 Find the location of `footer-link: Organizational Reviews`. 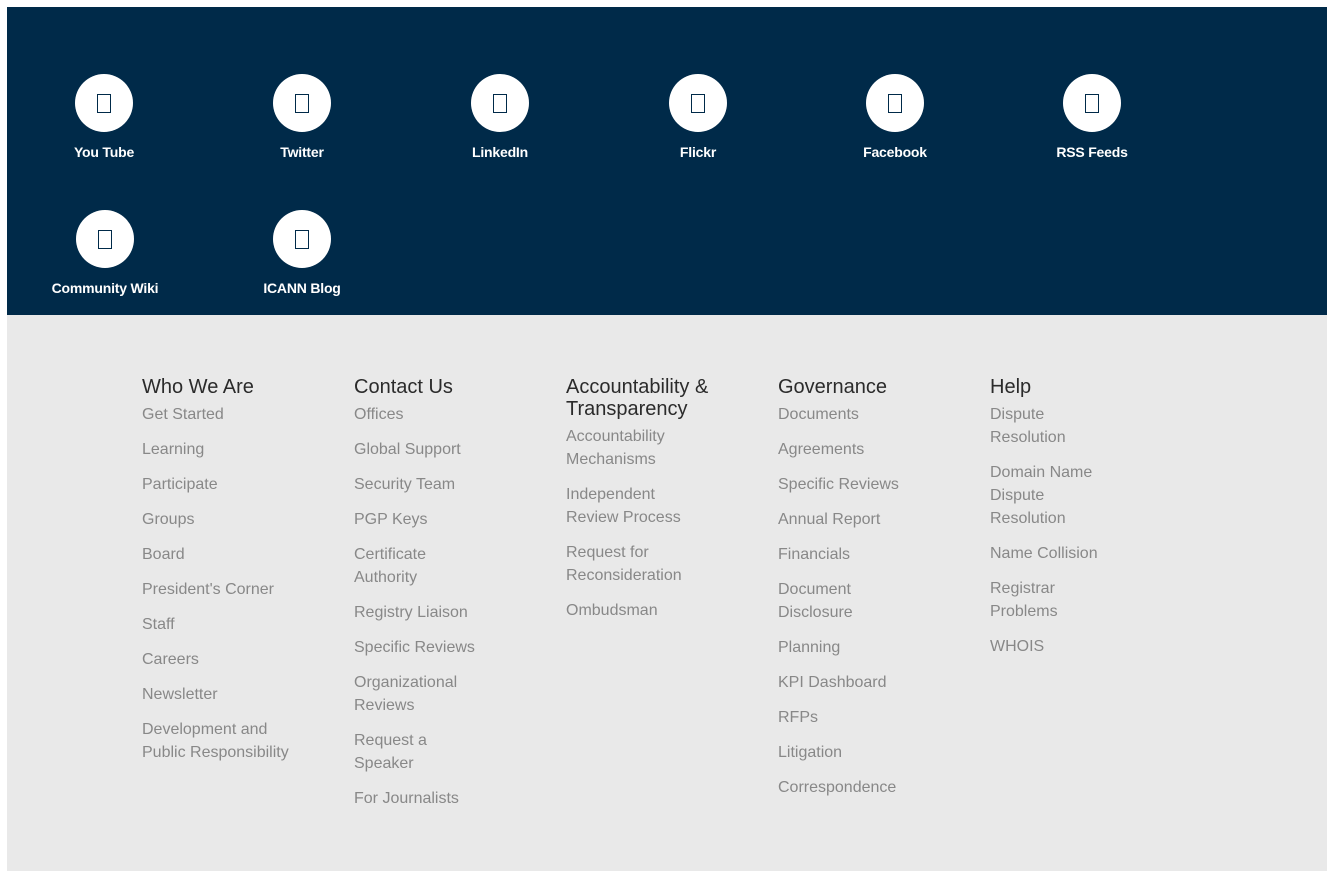

footer-link: Organizational Reviews is located at coordinates (405, 694).